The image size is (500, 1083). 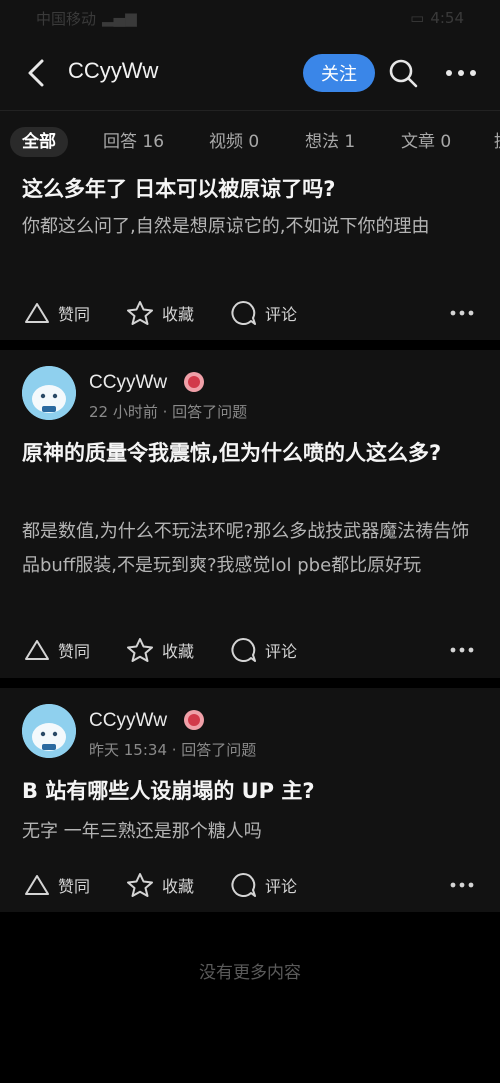 What do you see at coordinates (403, 73) in the screenshot?
I see `search-icon` at bounding box center [403, 73].